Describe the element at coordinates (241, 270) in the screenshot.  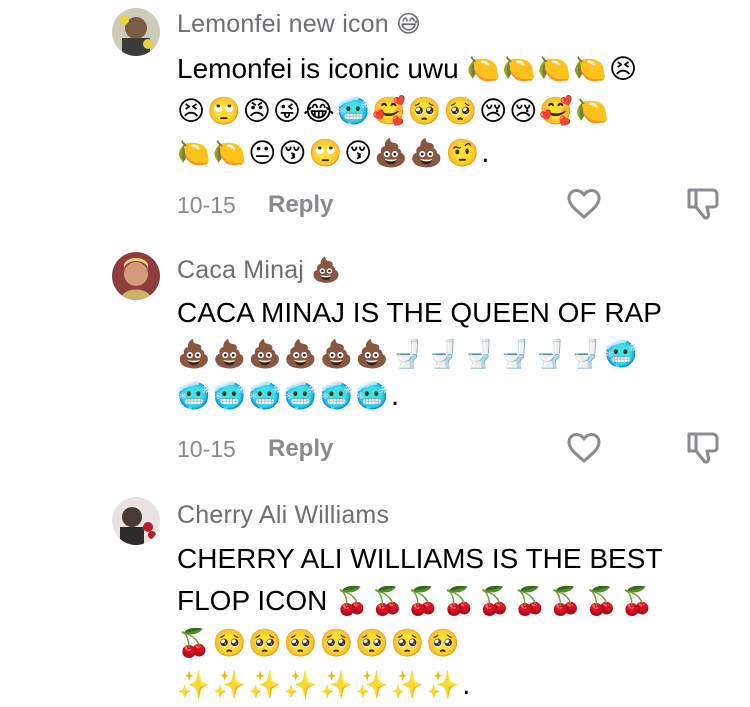
I see `username-text: Caca Minaj` at that location.